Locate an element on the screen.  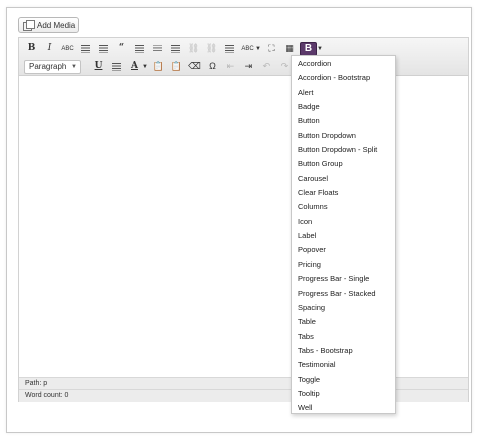
menu-item-tabs: Tabs is located at coordinates (343, 337).